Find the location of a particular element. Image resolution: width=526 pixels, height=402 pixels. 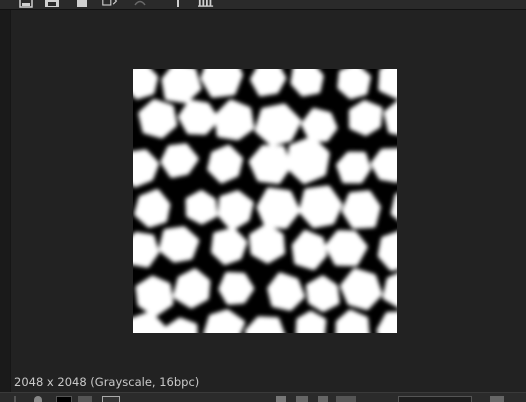

histogram-icon is located at coordinates (206, 4).